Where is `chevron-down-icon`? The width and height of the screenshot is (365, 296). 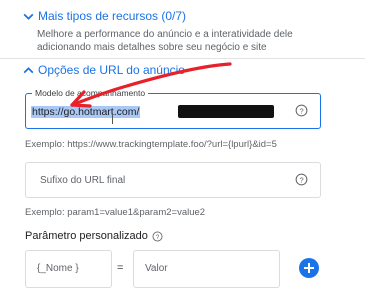
chevron-down-icon is located at coordinates (28, 16).